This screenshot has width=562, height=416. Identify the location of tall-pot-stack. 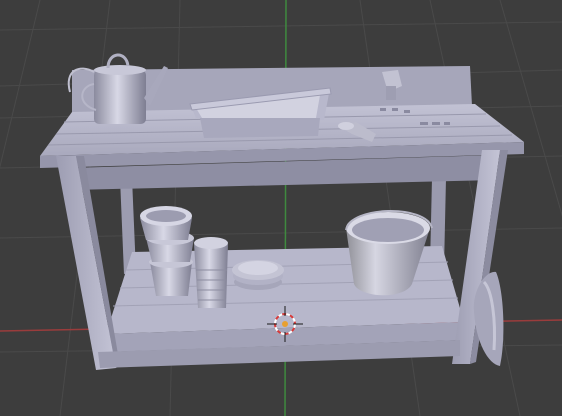
(211, 272).